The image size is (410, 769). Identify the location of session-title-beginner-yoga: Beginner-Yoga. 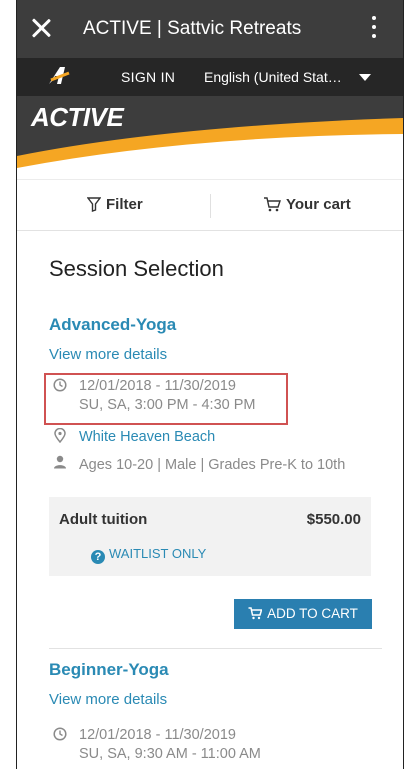
(109, 670).